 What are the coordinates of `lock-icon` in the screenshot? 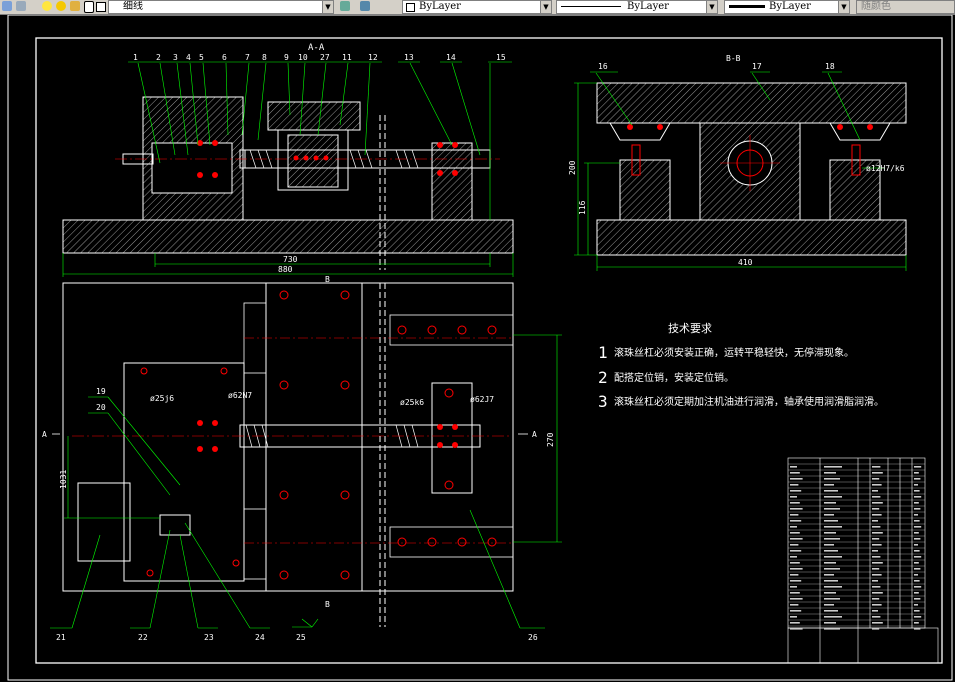 It's located at (75, 6).